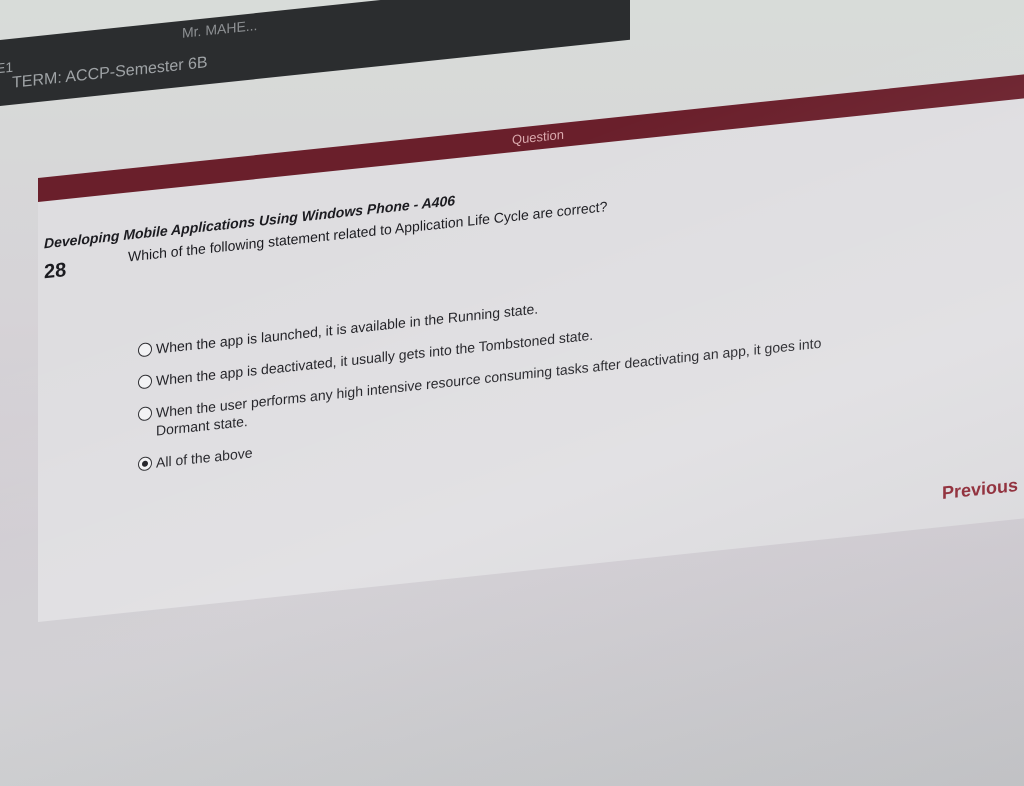 The width and height of the screenshot is (1024, 786). What do you see at coordinates (145, 464) in the screenshot?
I see `radio-button-selected-icon` at bounding box center [145, 464].